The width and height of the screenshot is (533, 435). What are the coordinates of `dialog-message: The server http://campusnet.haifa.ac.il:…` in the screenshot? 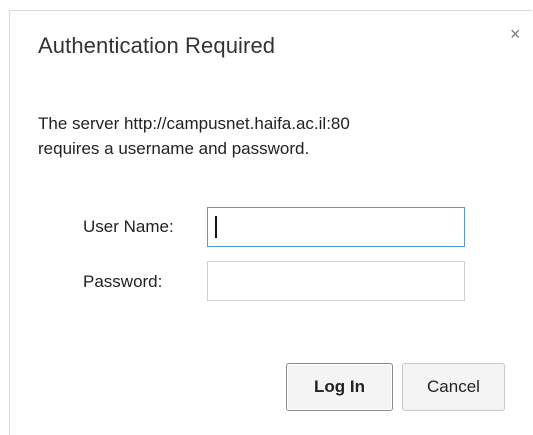 It's located at (273, 136).